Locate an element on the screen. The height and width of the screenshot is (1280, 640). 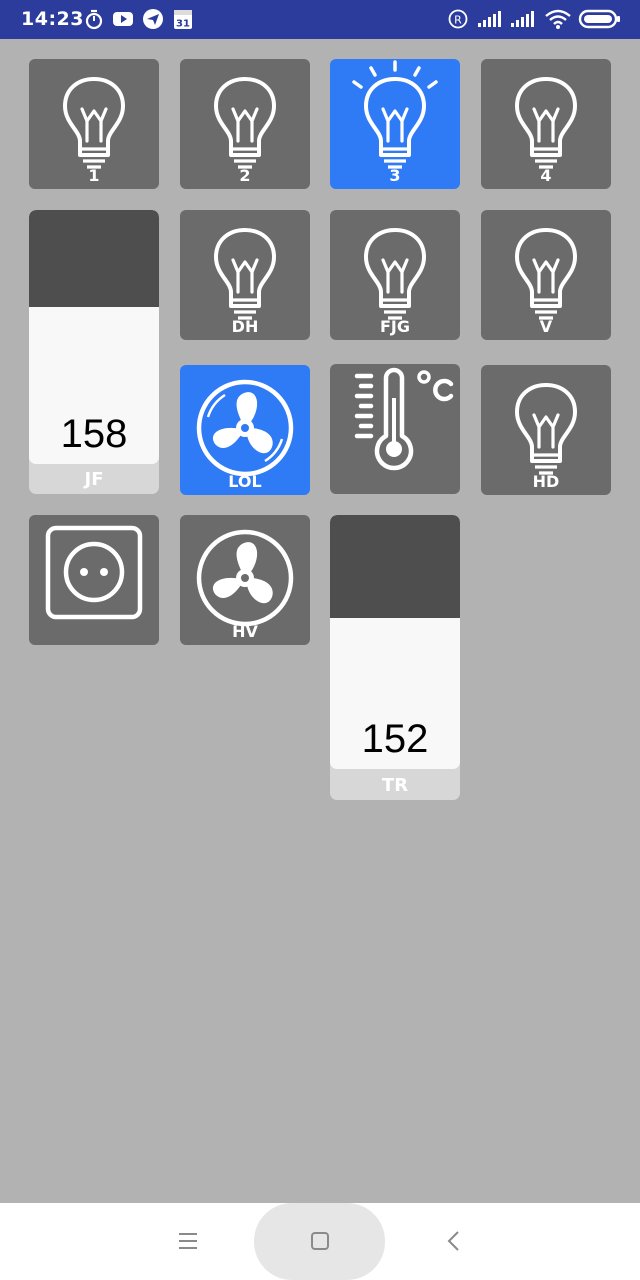
light-tile-1: 1 is located at coordinates (94, 124).